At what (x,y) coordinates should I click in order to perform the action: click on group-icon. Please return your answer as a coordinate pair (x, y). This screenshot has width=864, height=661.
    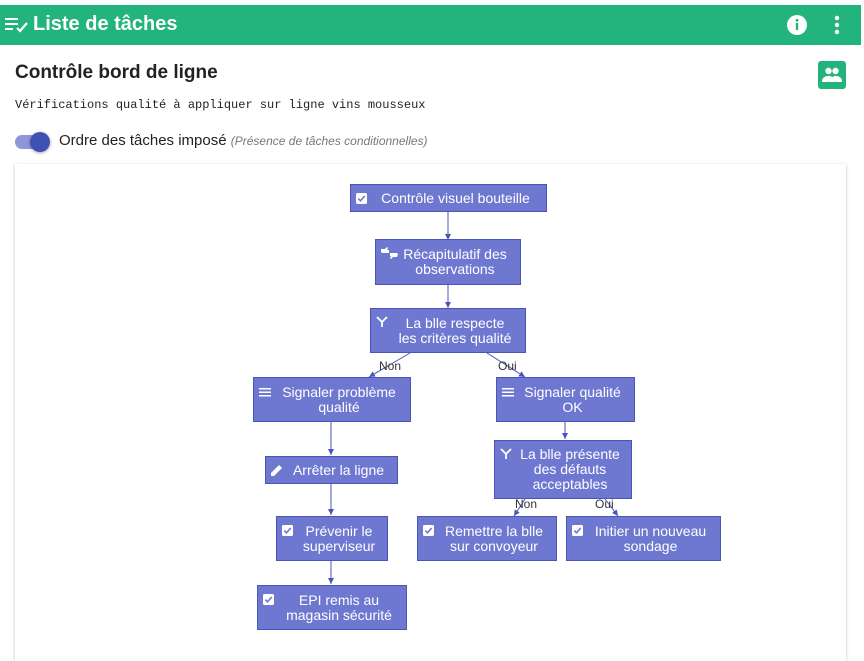
    Looking at the image, I should click on (832, 74).